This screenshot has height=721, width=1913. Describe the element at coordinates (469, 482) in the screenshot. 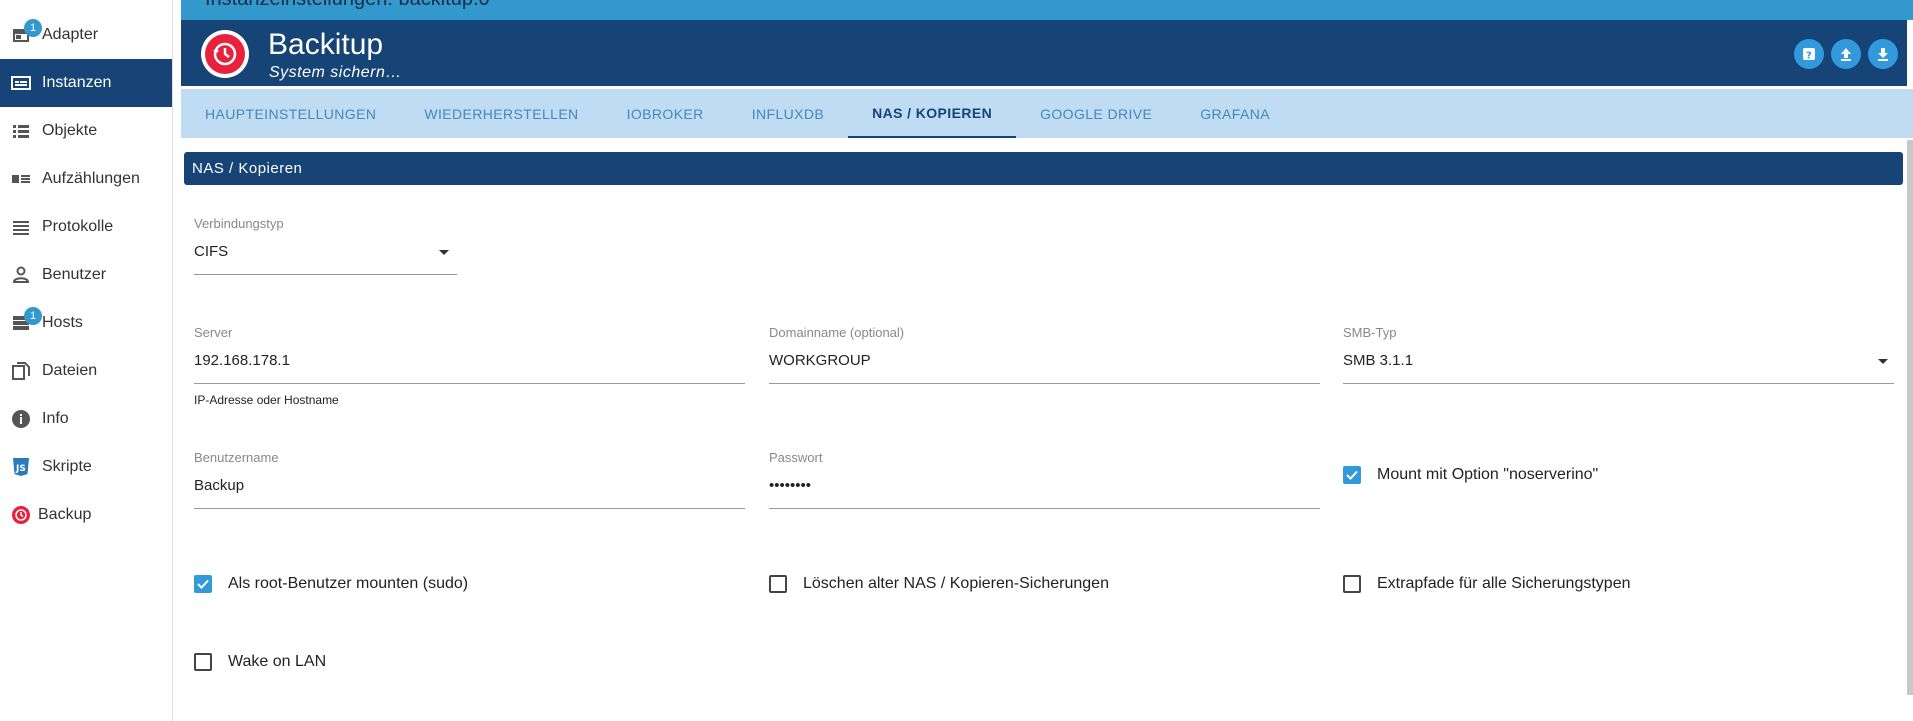

I see `username-input: Benutzername Backup` at that location.